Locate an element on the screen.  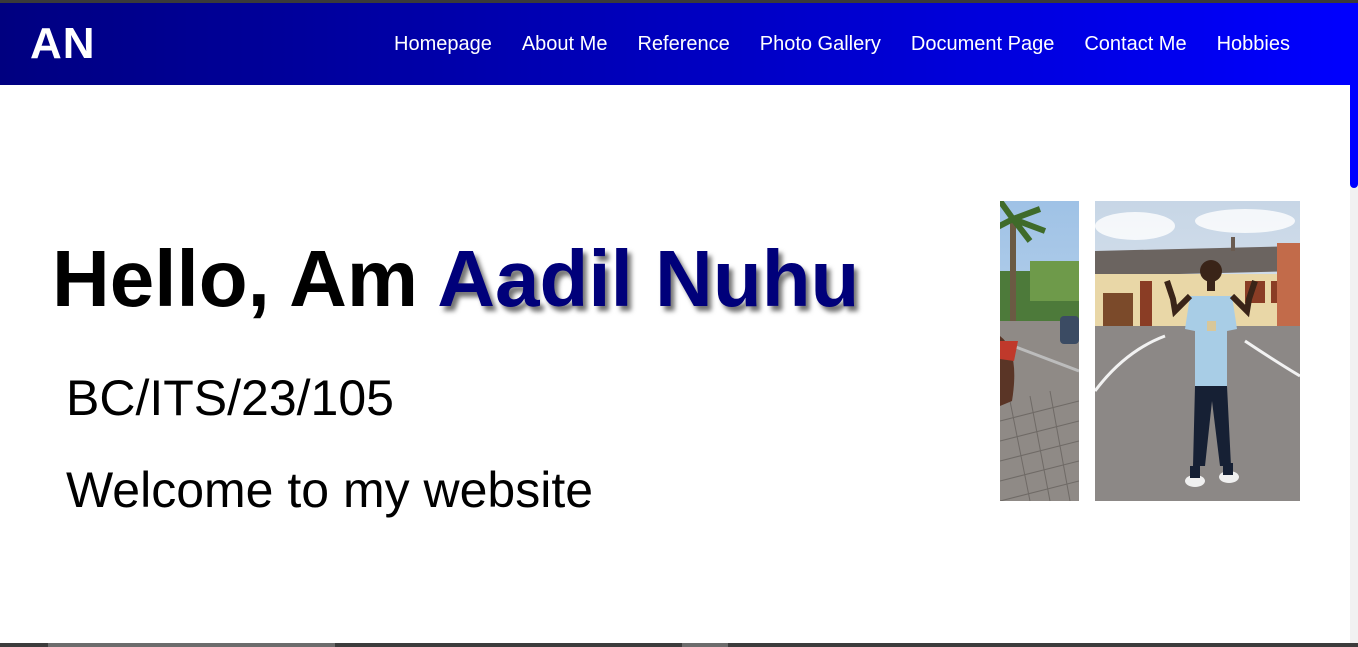
page-scrollbar-thumb is located at coordinates (1354, 136).